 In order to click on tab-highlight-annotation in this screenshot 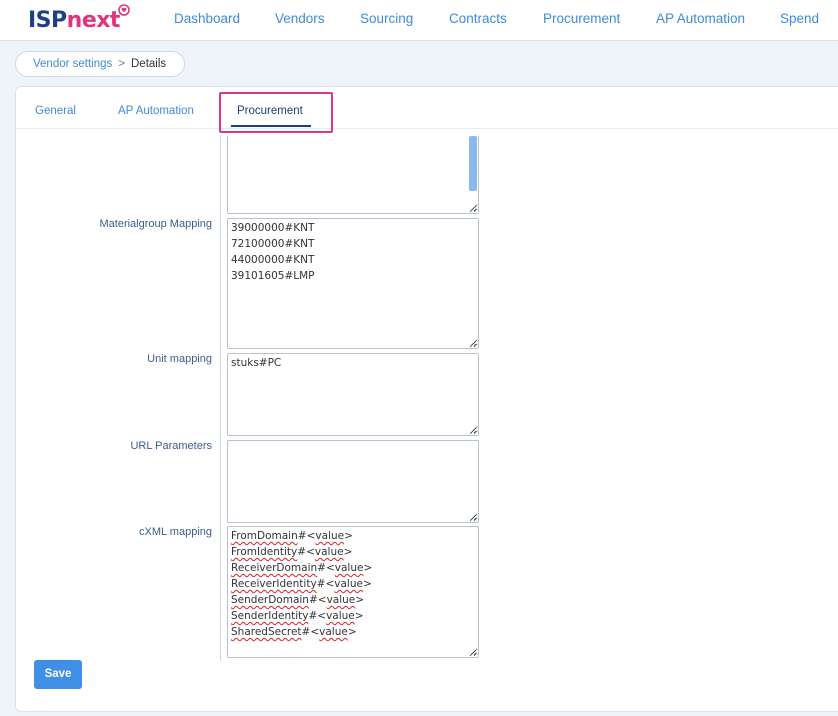, I will do `click(276, 112)`.